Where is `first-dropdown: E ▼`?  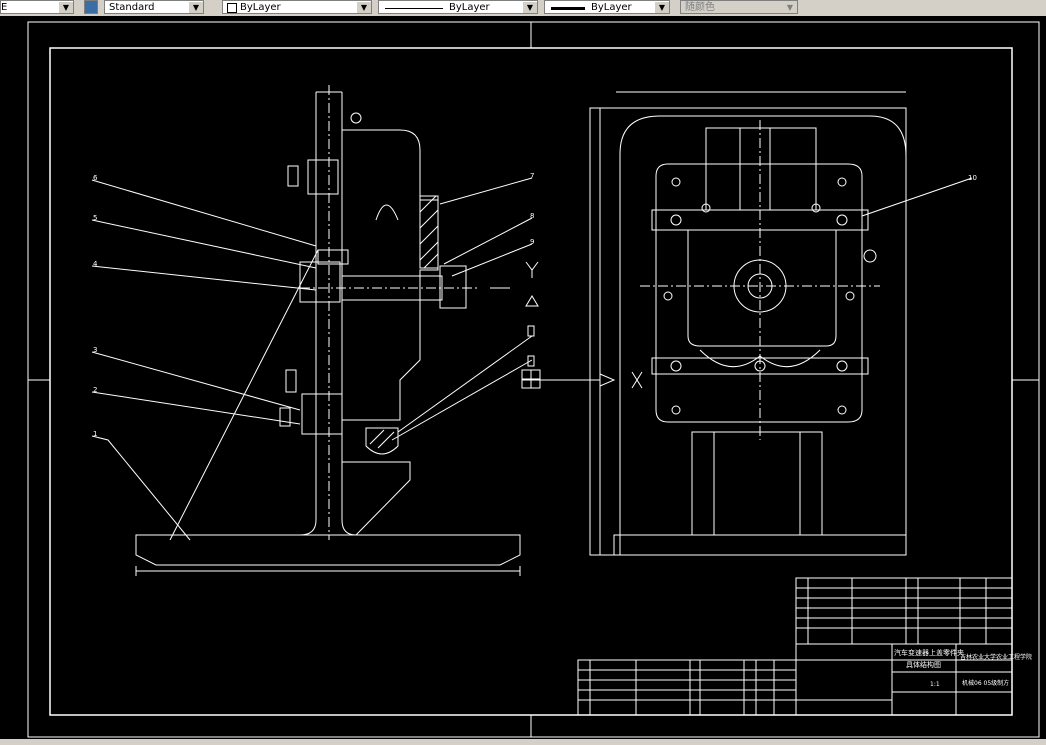
first-dropdown: E ▼ is located at coordinates (37, 7).